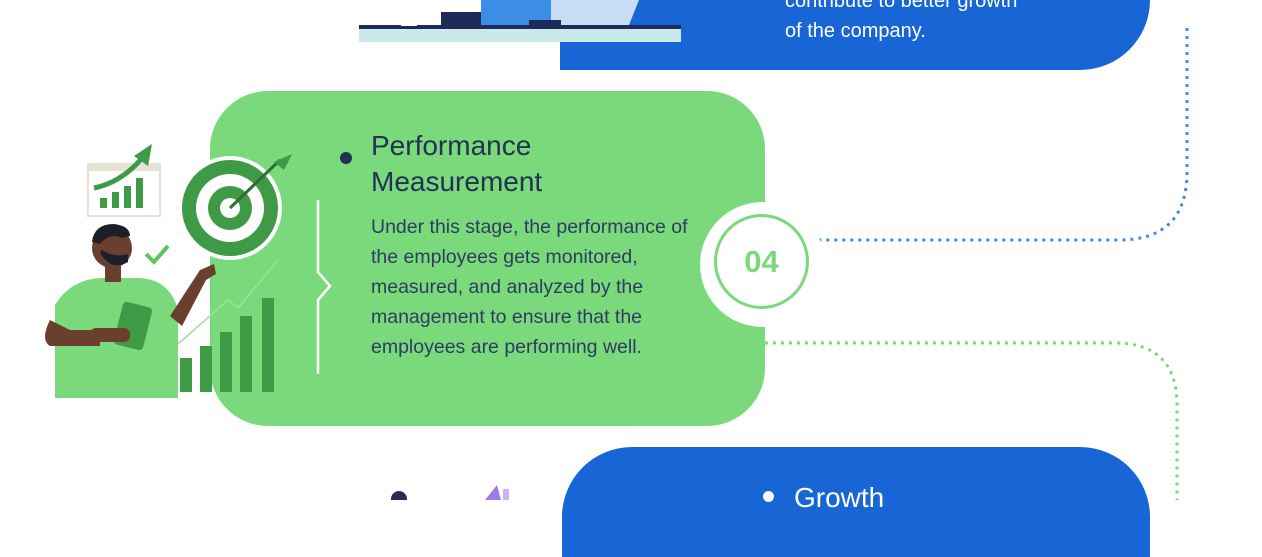 This screenshot has width=1262, height=557. I want to click on previous-stage-text-partial: contribute to better growth, so click(901, 6).